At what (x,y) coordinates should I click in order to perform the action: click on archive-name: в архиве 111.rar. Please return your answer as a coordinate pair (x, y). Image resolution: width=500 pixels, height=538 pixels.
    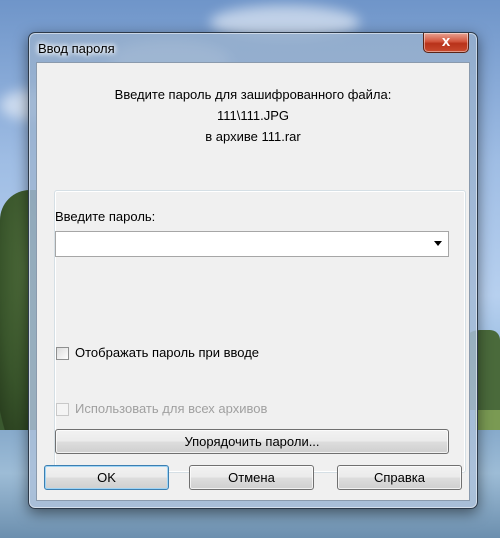
    Looking at the image, I should click on (253, 136).